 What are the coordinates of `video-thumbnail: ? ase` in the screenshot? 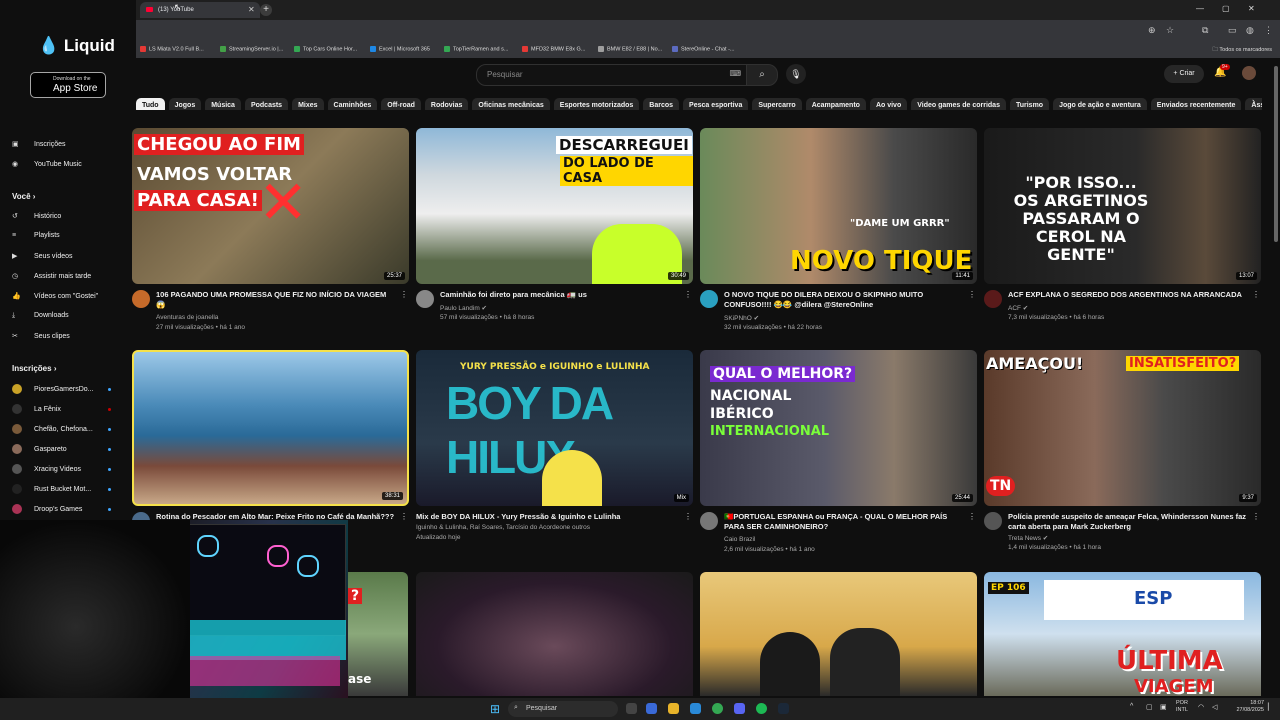 It's located at (378, 634).